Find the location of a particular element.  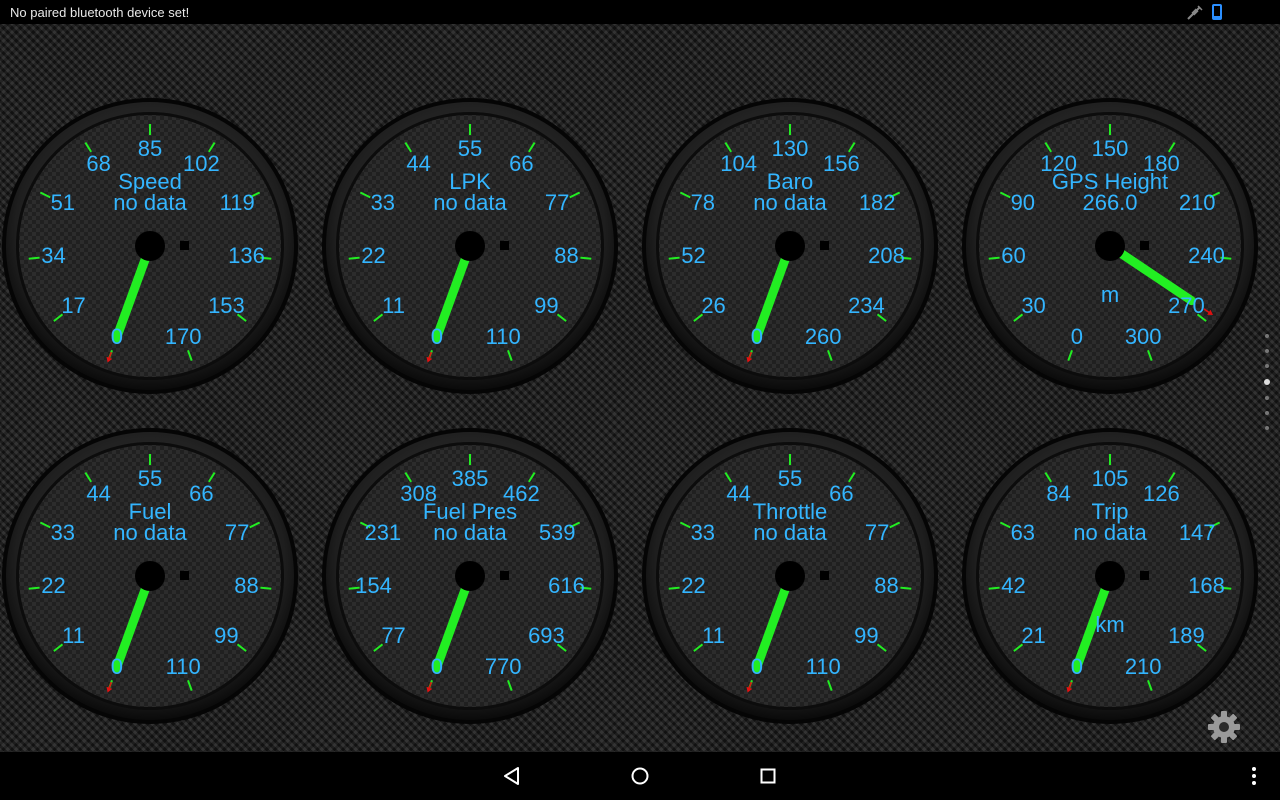

tick-label: 189 is located at coordinates (1186, 635).